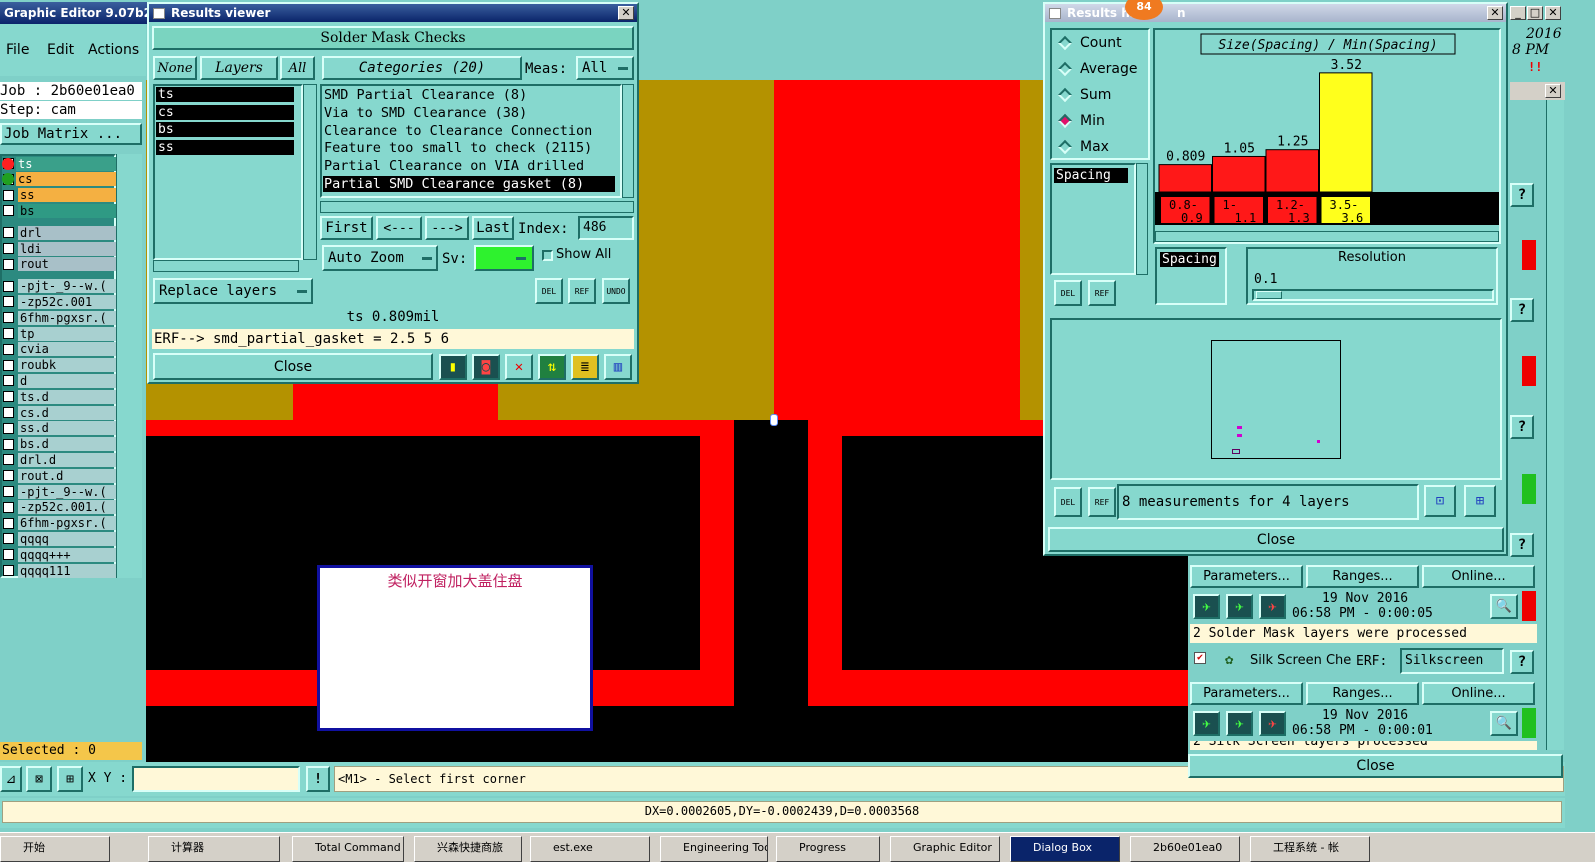 This screenshot has width=1595, height=862. I want to click on help-icon-4: ?, so click(1522, 545).